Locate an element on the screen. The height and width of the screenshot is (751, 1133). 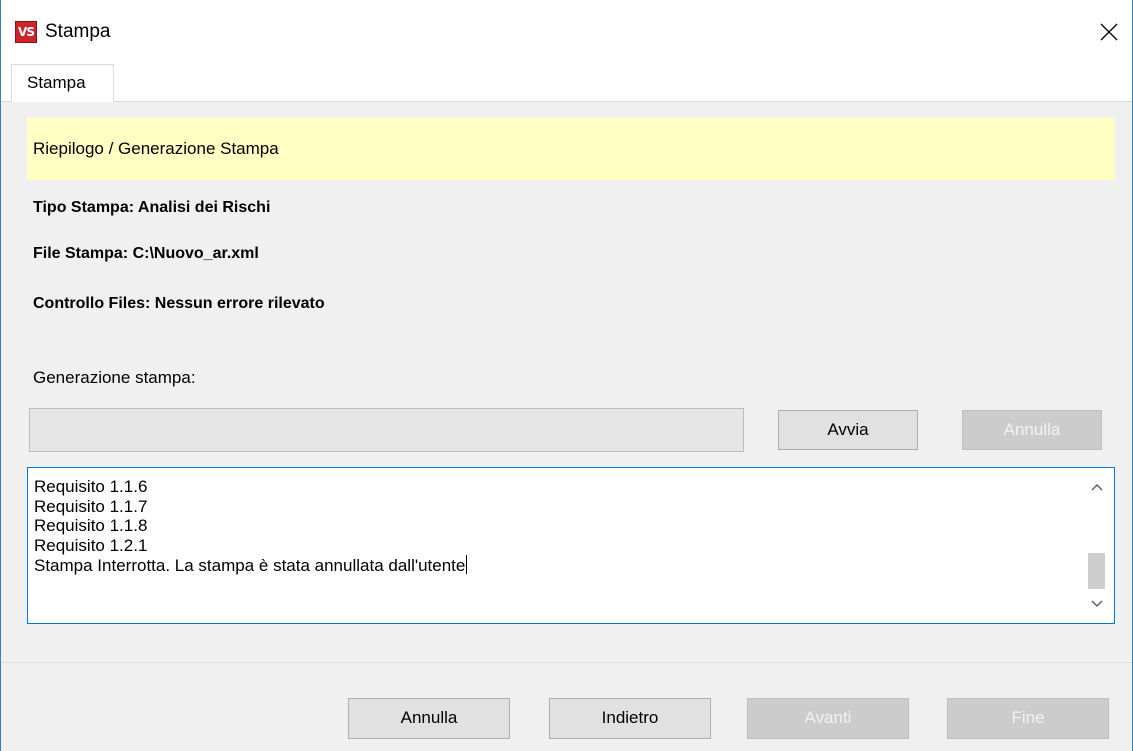
cancel-generation-button: Annulla is located at coordinates (1032, 430).